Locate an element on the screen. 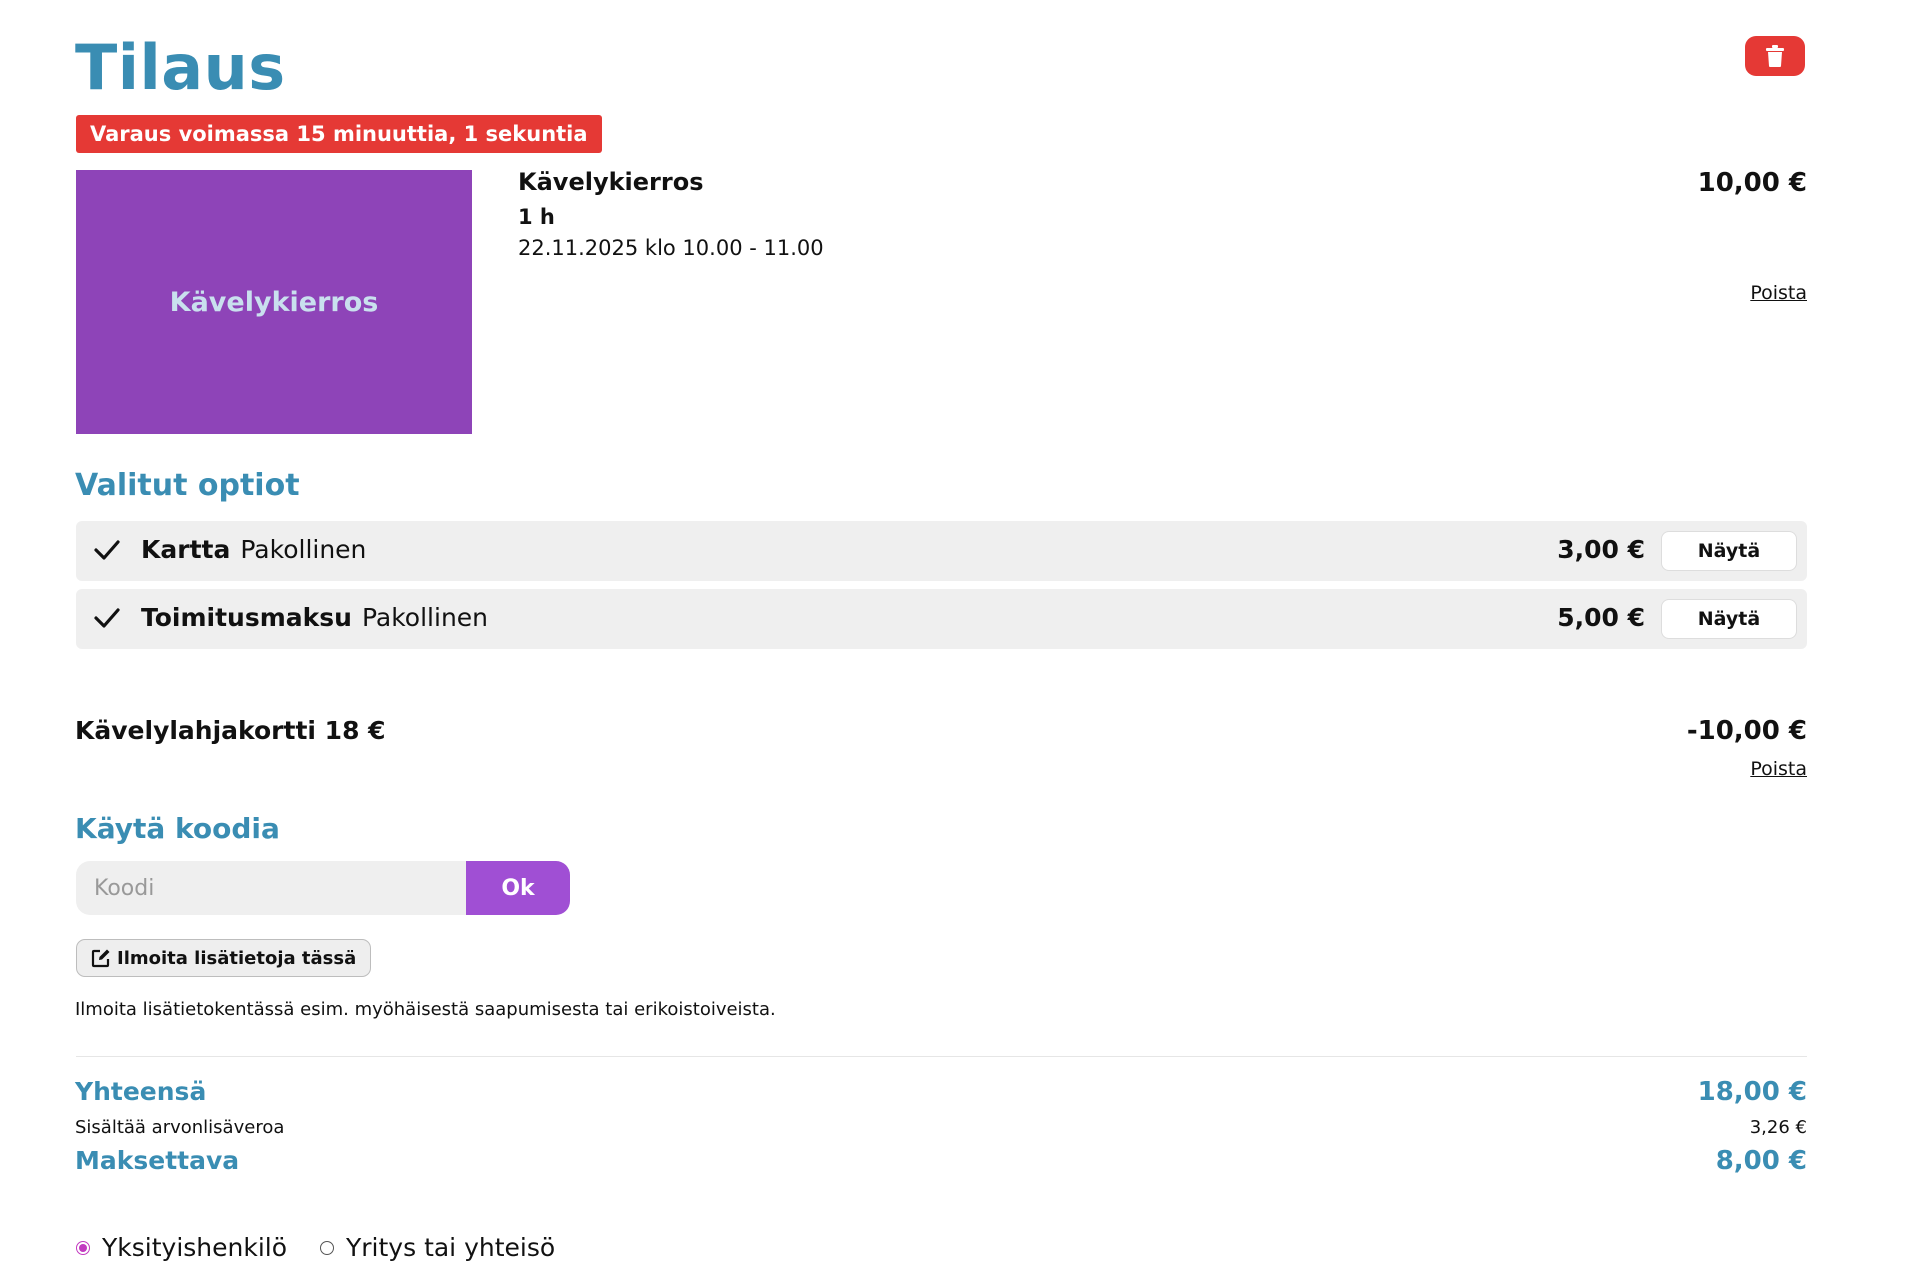 The width and height of the screenshot is (1922, 1279). product-image-label: Kävelykierros is located at coordinates (274, 302).